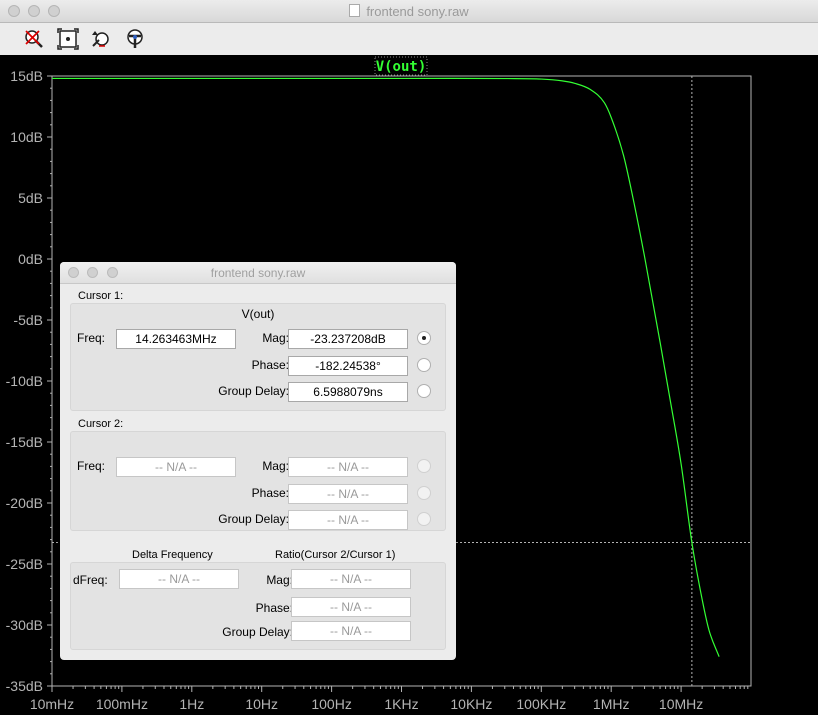 The height and width of the screenshot is (715, 818). What do you see at coordinates (176, 339) in the screenshot?
I see `cursor1-freq-field: 14.263463MHz` at bounding box center [176, 339].